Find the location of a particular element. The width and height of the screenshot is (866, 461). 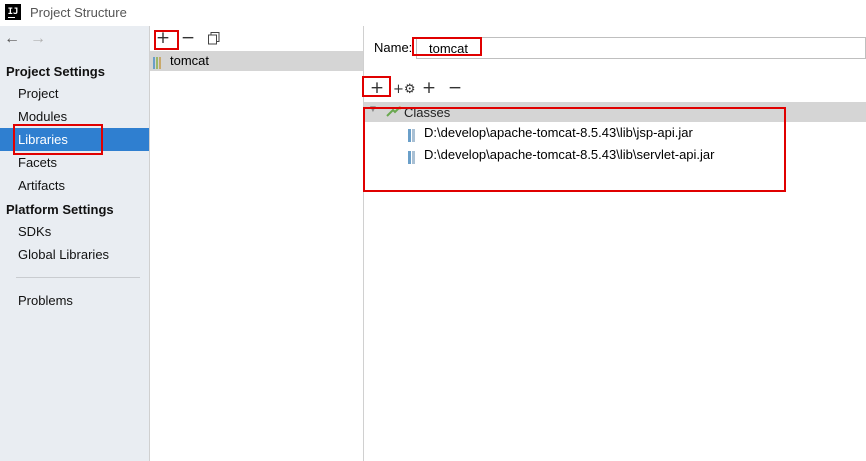

sidebar-item-facets: Facets is located at coordinates (74, 162).